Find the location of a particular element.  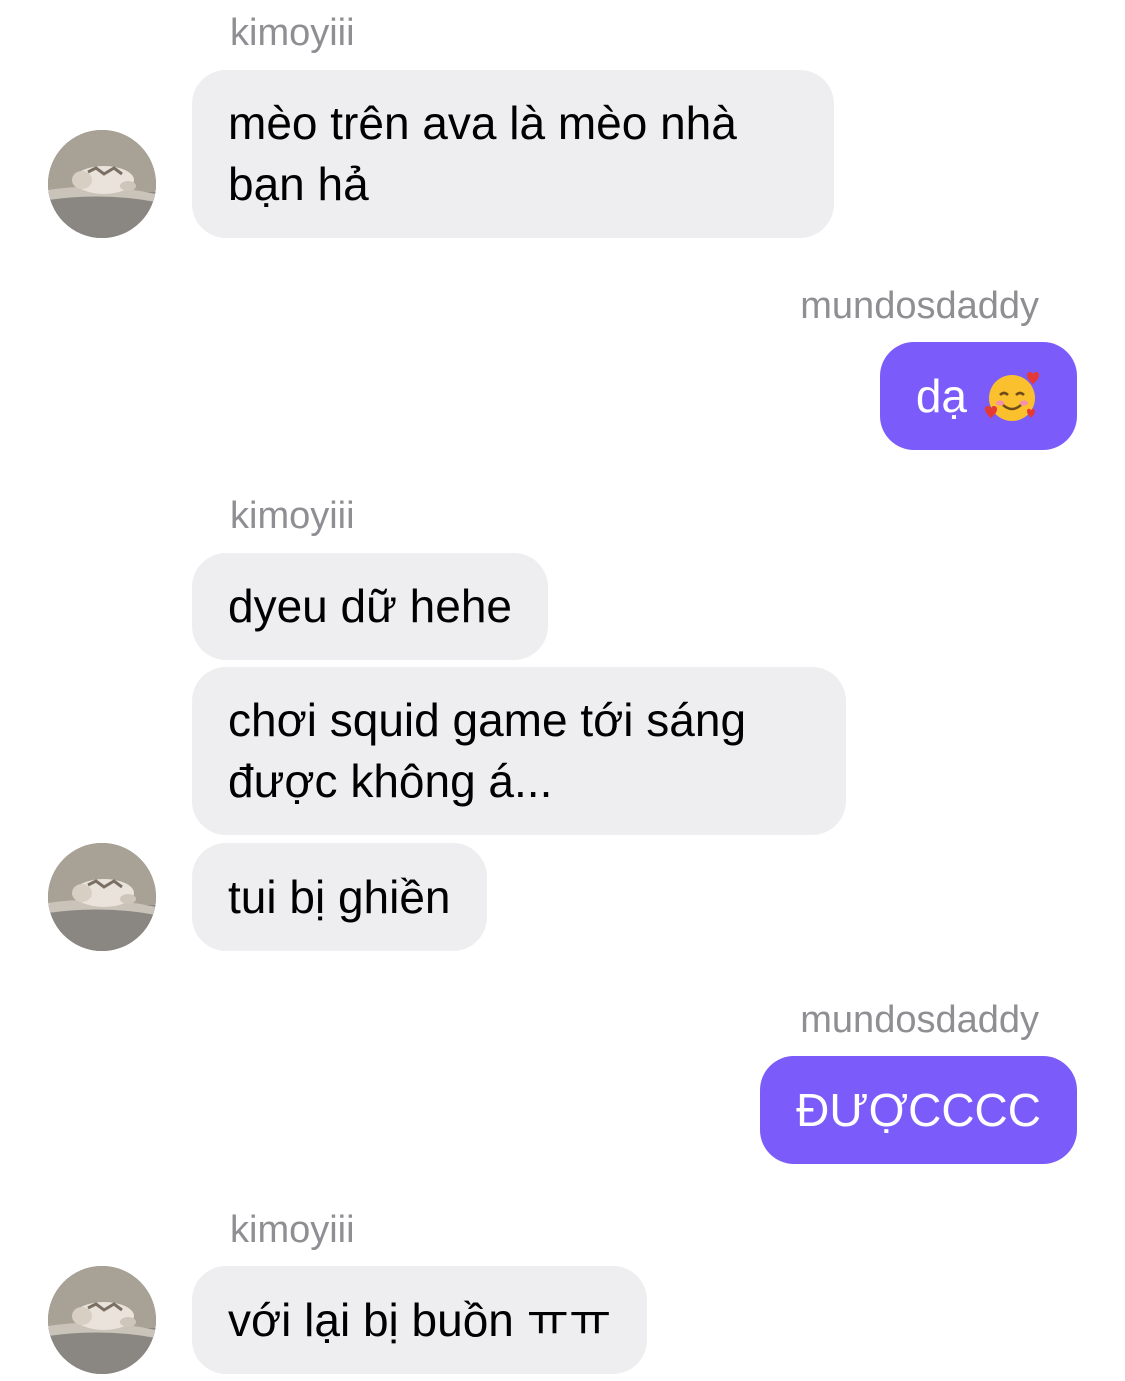

message-text: ĐƯỢCCCC is located at coordinates (918, 1109).